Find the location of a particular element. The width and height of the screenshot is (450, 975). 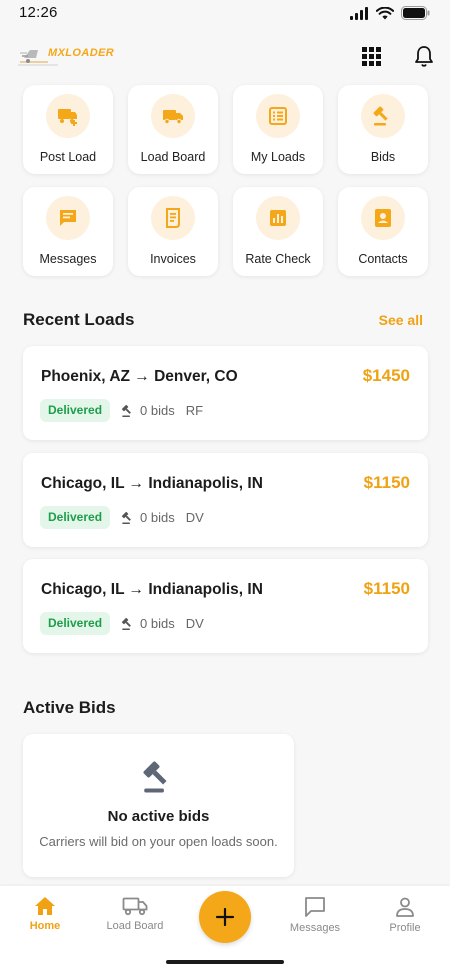

bar-chart-icon is located at coordinates (278, 218).